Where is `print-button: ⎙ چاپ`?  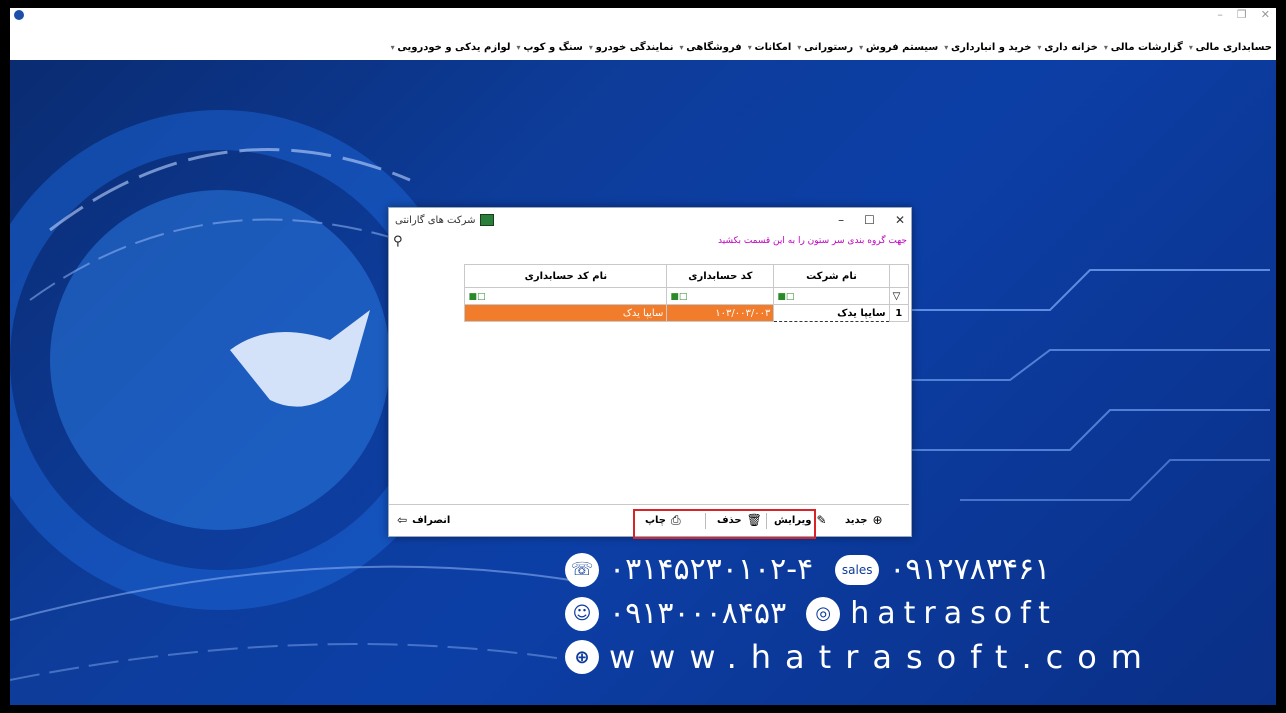 print-button: ⎙ چاپ is located at coordinates (663, 520).